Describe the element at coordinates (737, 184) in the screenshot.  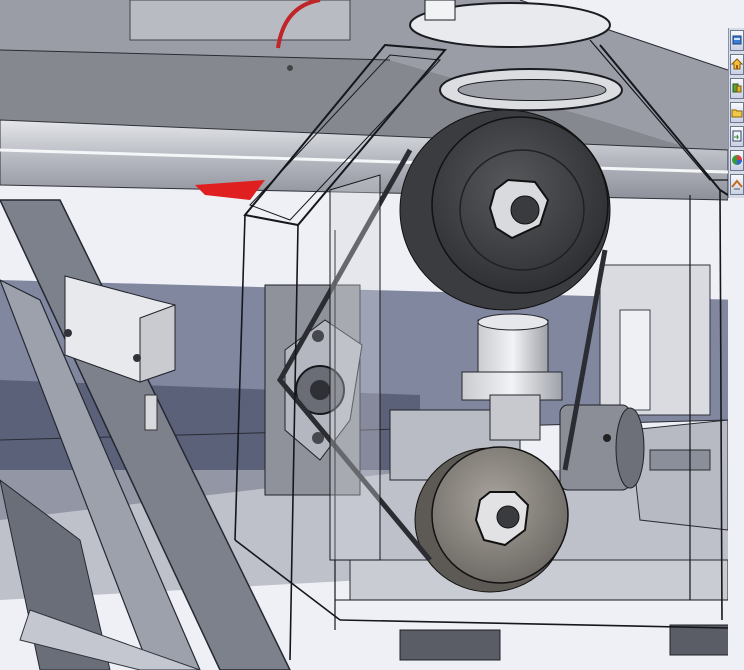
I see `custom-properties-icon` at that location.